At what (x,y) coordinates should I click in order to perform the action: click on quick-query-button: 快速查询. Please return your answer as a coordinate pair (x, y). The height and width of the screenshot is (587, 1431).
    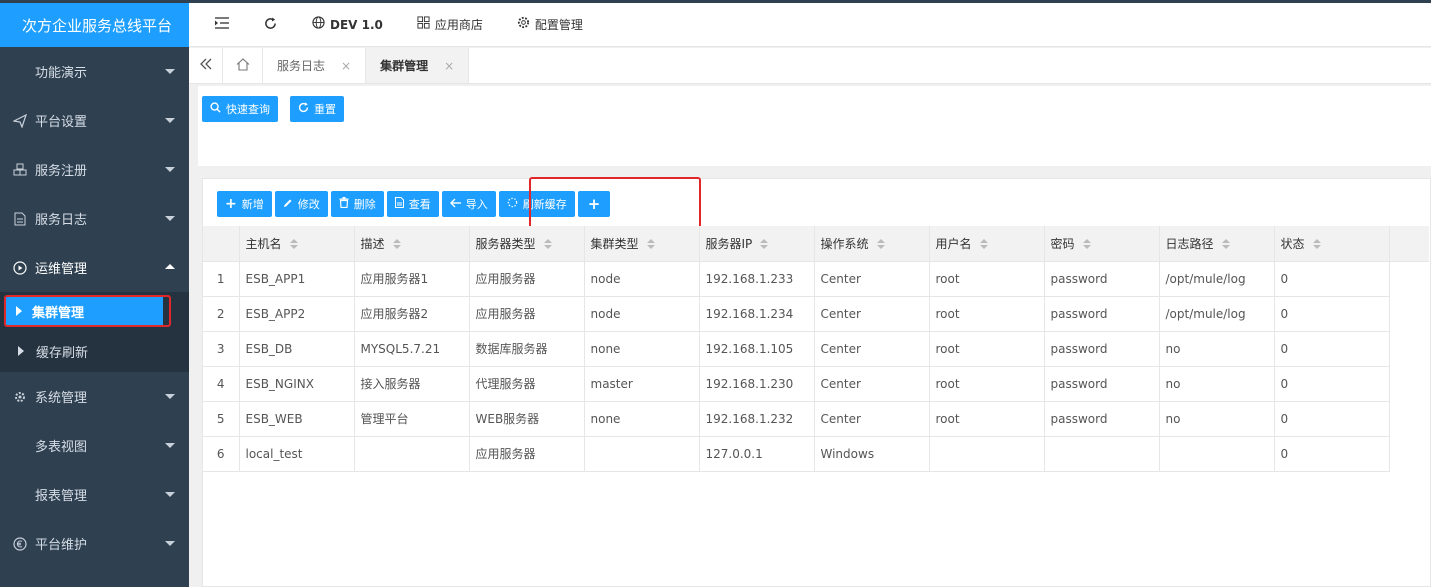
    Looking at the image, I should click on (240, 109).